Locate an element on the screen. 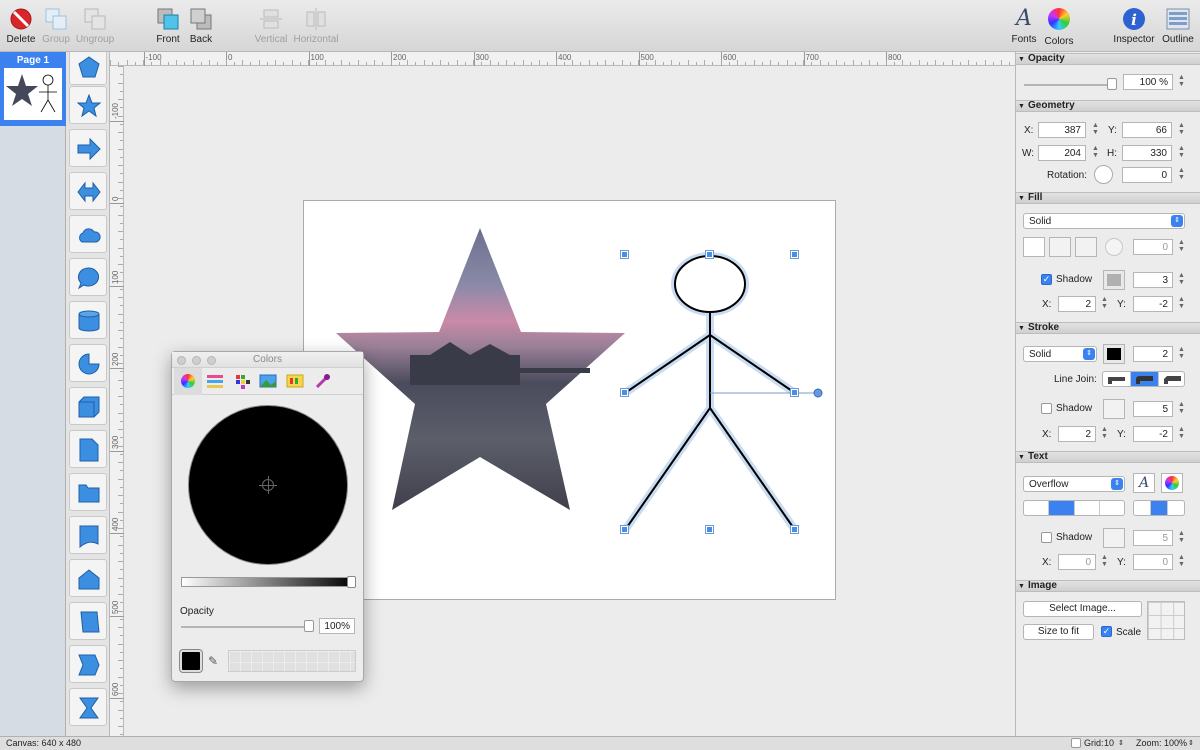  scale-checkbox: ✓ is located at coordinates (1106, 631).